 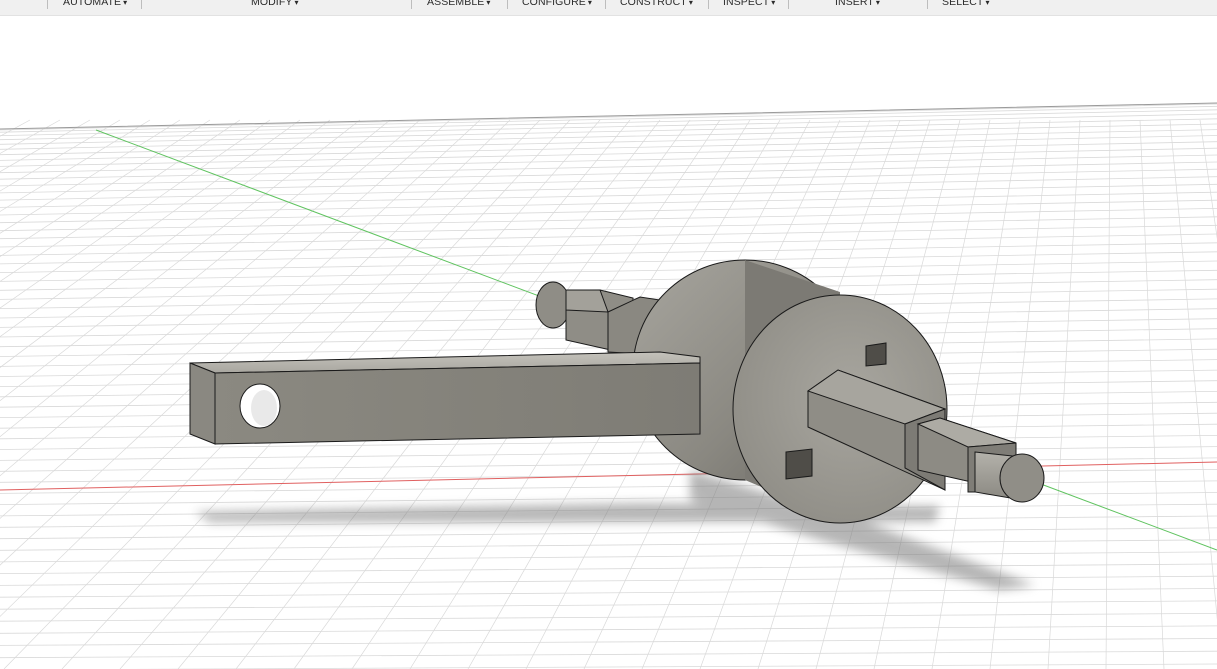 I want to click on assemble-menu: ASSEMBLE ▾, so click(x=459, y=4).